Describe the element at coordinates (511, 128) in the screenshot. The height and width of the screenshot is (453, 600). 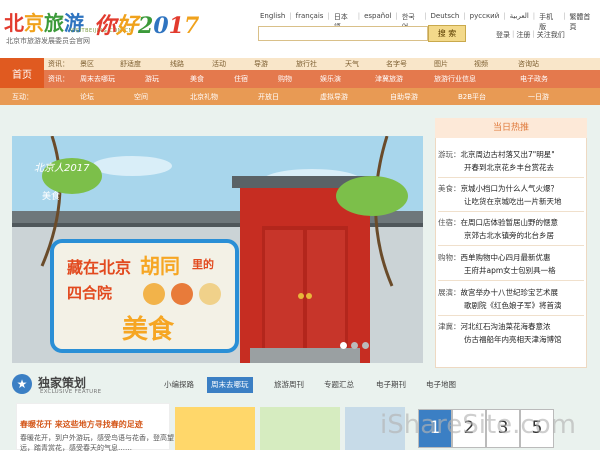
I see `hot-title: 当日热推` at that location.